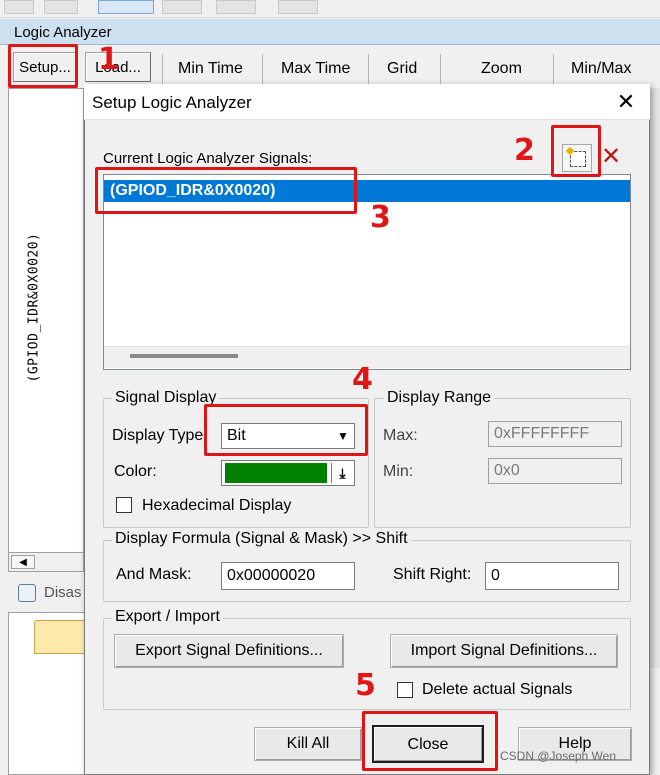  I want to click on annotation-box-signal, so click(226, 190).